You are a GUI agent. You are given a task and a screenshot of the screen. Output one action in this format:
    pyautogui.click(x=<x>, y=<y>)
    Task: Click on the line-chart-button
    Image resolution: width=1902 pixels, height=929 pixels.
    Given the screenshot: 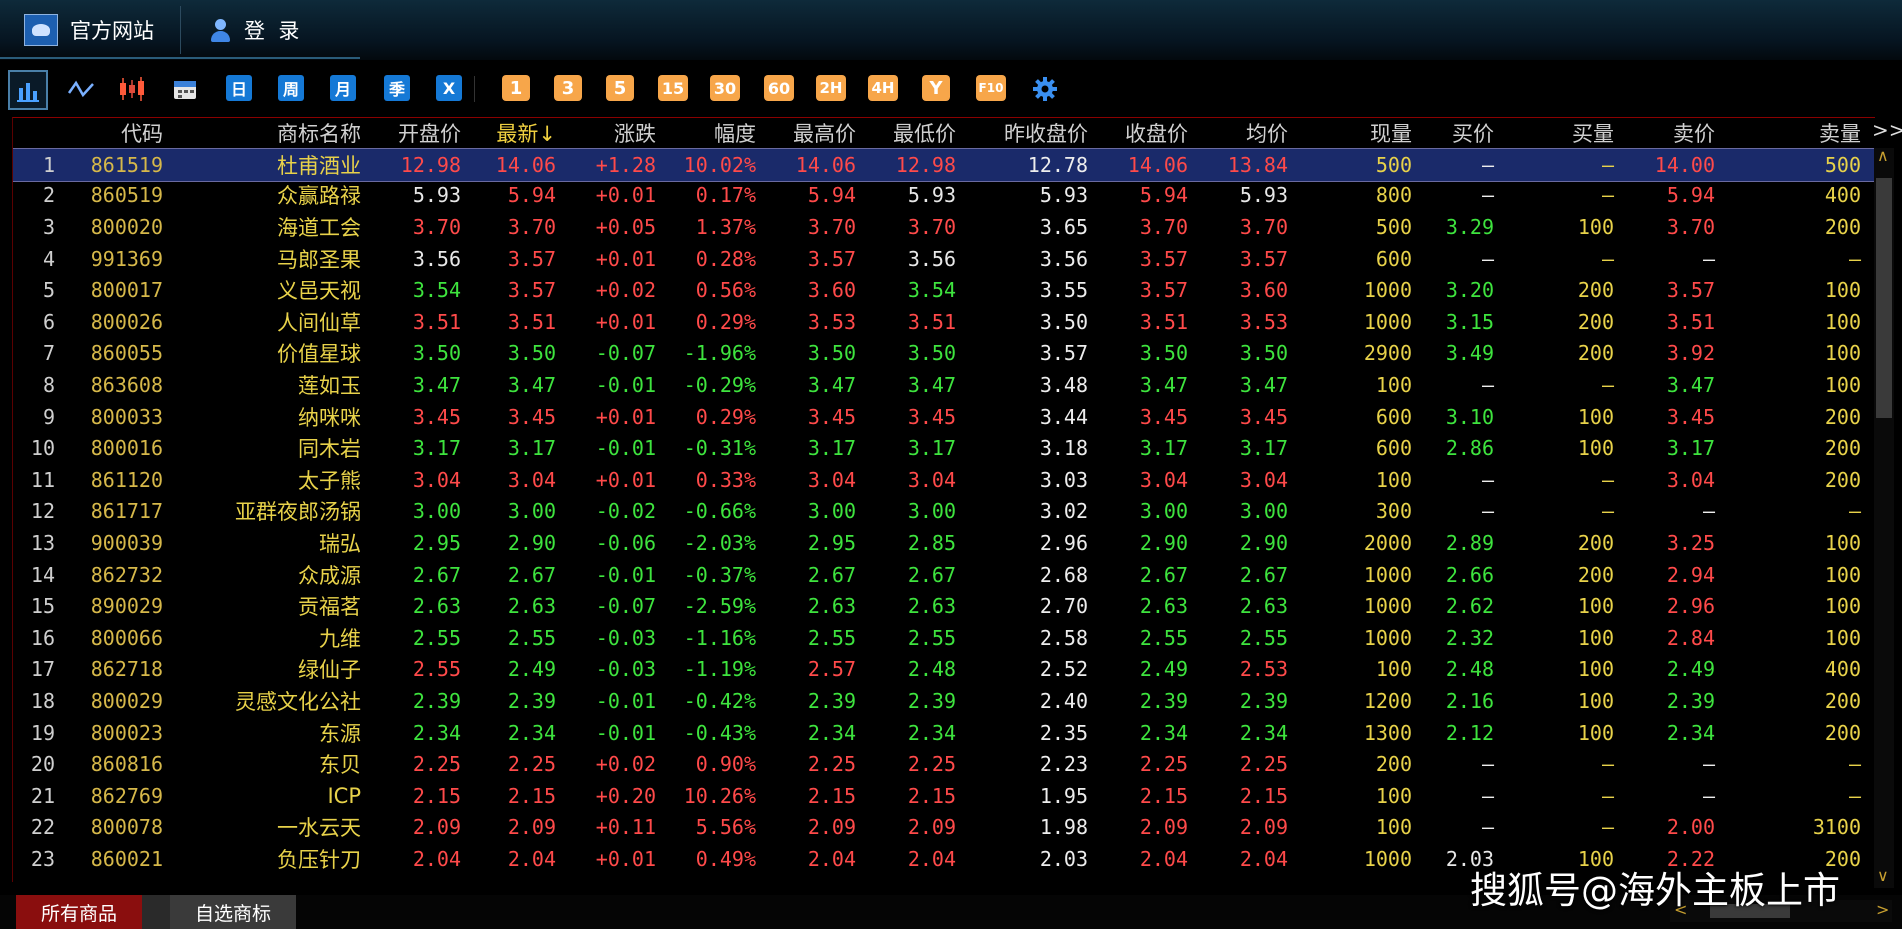 What is the action you would take?
    pyautogui.click(x=81, y=89)
    